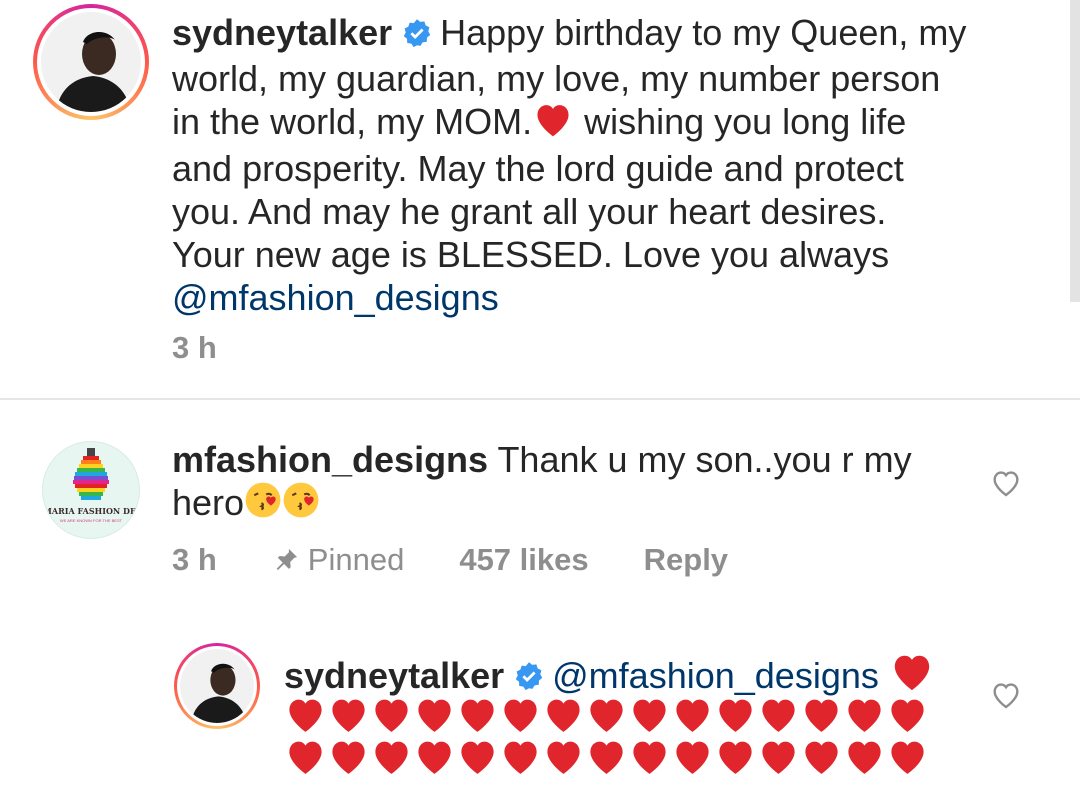 The width and height of the screenshot is (1080, 792). Describe the element at coordinates (704, 459) in the screenshot. I see `comment-text-line: Thank u my son..you r my` at that location.